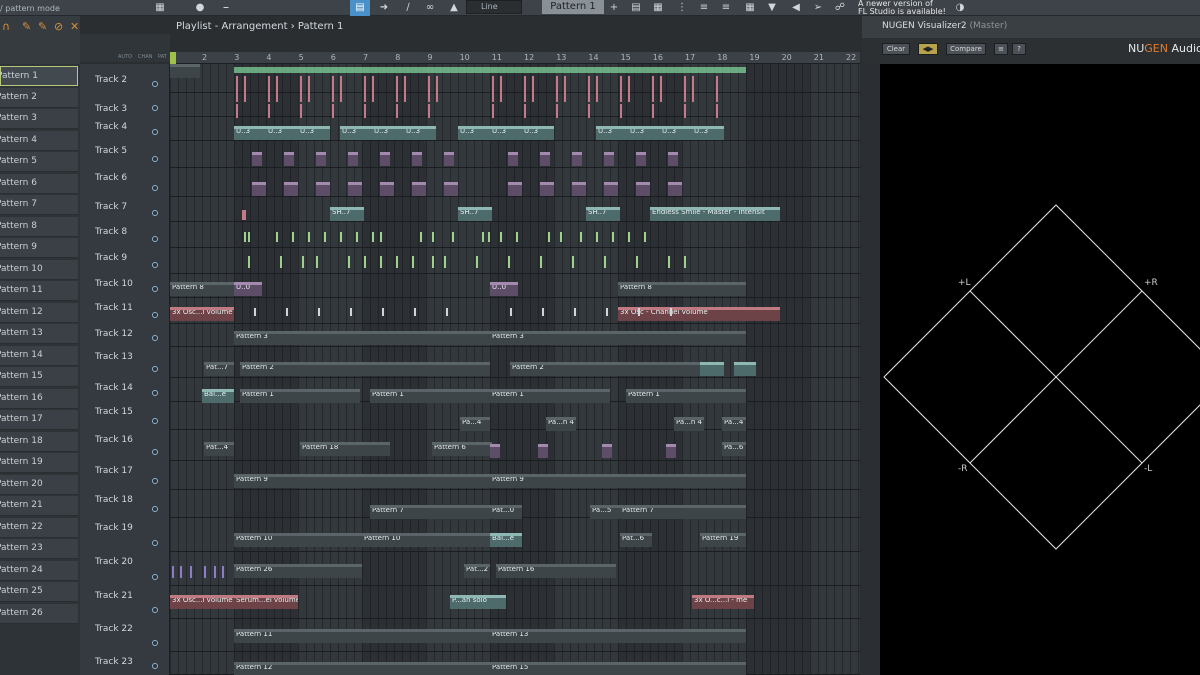 The width and height of the screenshot is (1200, 675). I want to click on pattern-list-item: Pattern 2, so click(39, 97).